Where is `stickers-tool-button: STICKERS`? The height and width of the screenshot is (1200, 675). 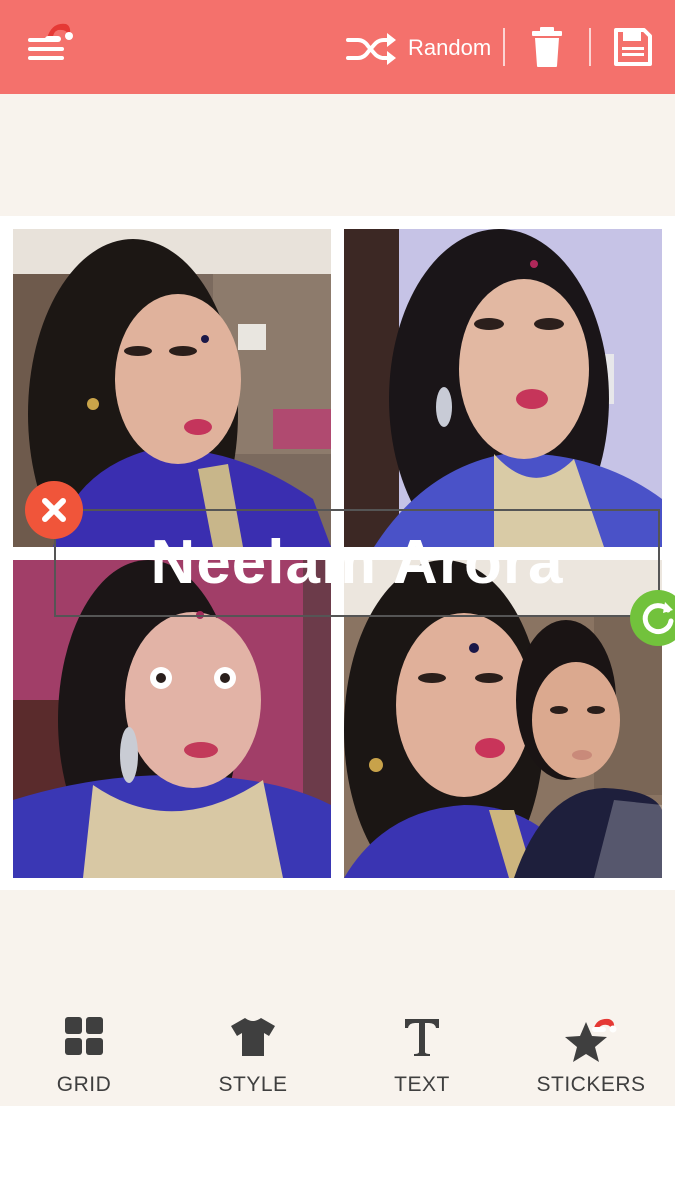 stickers-tool-button: STICKERS is located at coordinates (591, 1053).